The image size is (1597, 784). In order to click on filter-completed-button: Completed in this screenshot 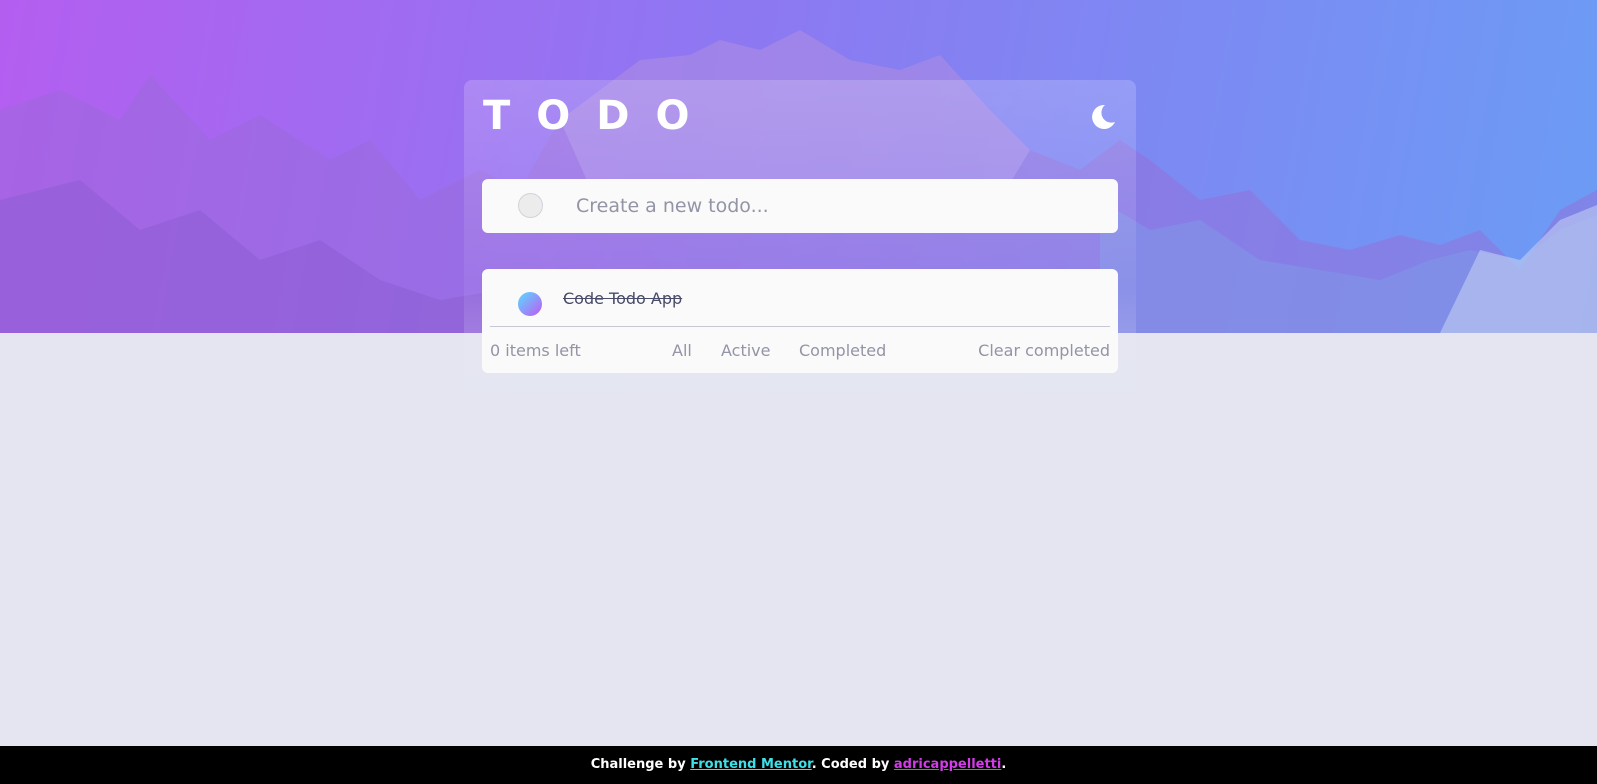, I will do `click(842, 350)`.